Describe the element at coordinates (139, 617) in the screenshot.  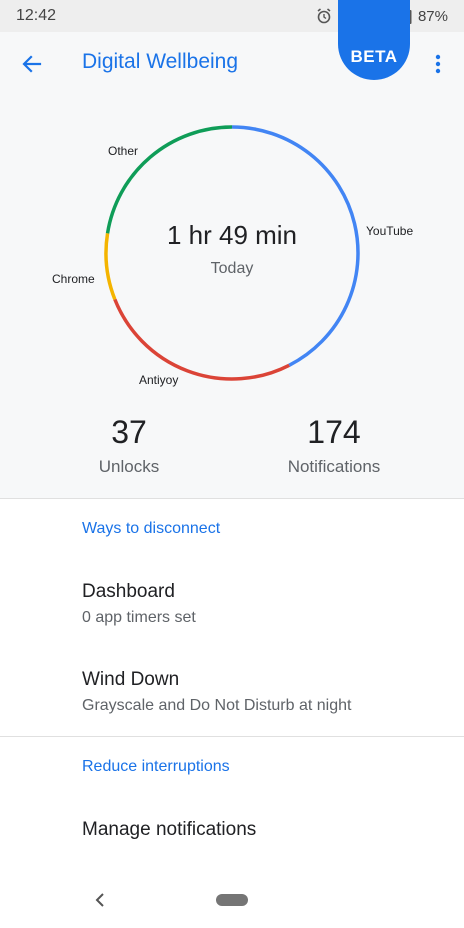
I see `dashboard-subtitle: 0 app timers set` at that location.